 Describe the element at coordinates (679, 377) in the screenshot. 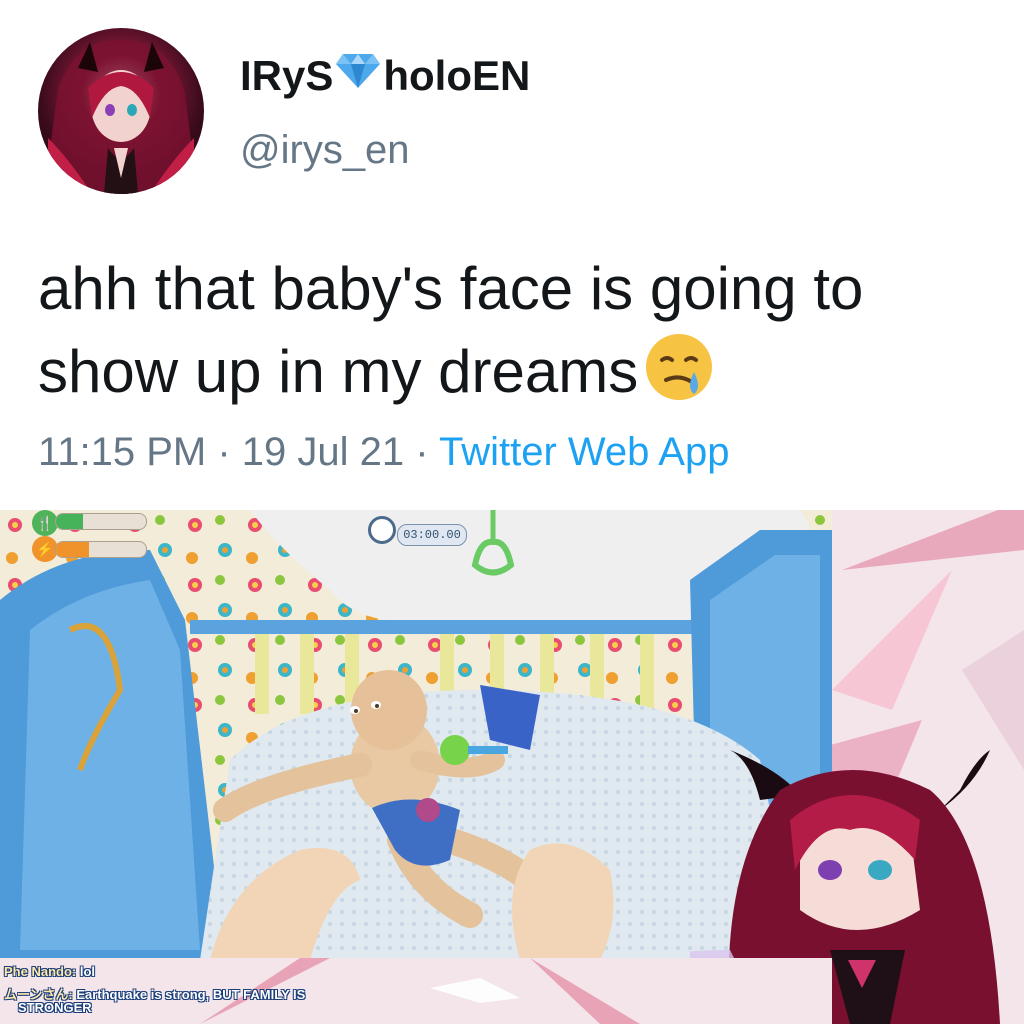

I see `crying-face-emoji-icon` at that location.